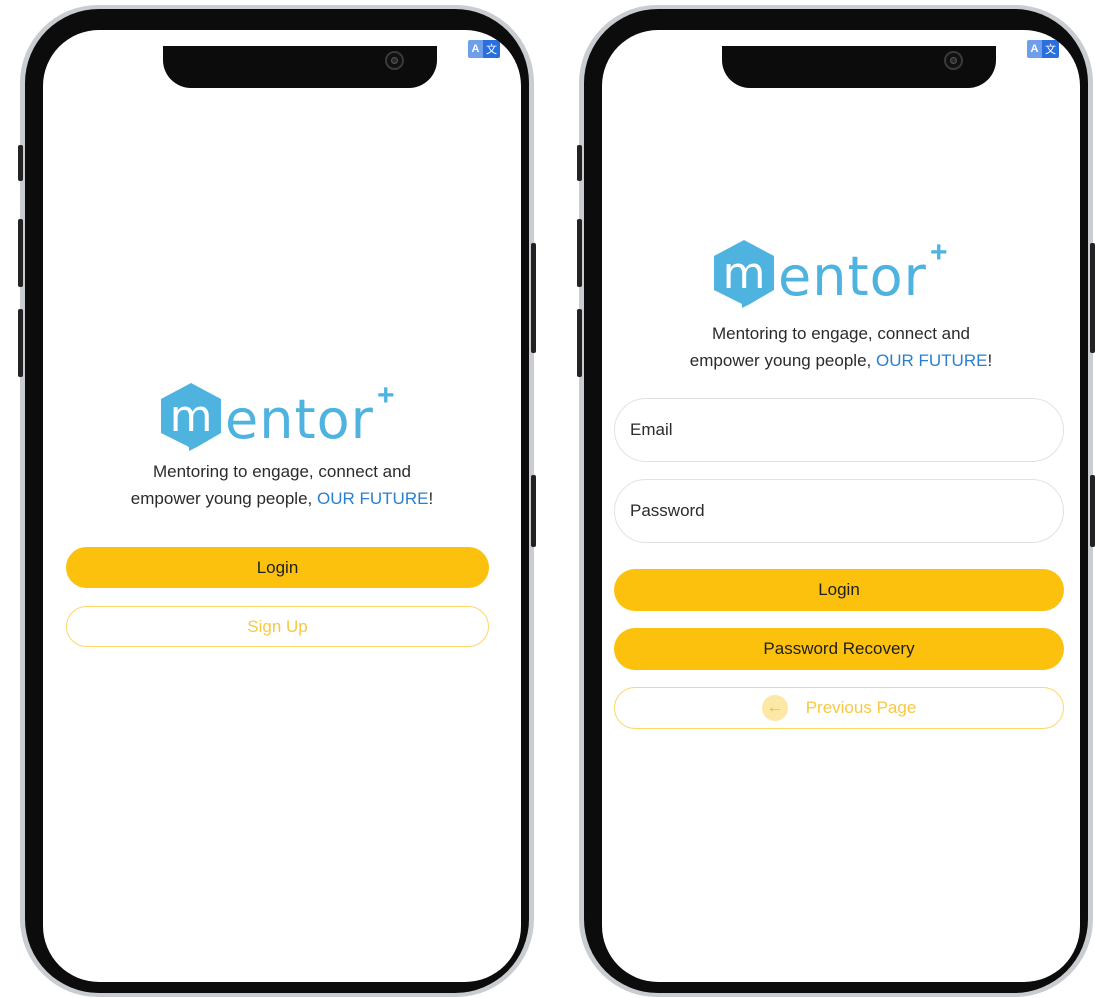 The width and height of the screenshot is (1095, 998). Describe the element at coordinates (861, 707) in the screenshot. I see `previous-page-label: Previous Page` at that location.